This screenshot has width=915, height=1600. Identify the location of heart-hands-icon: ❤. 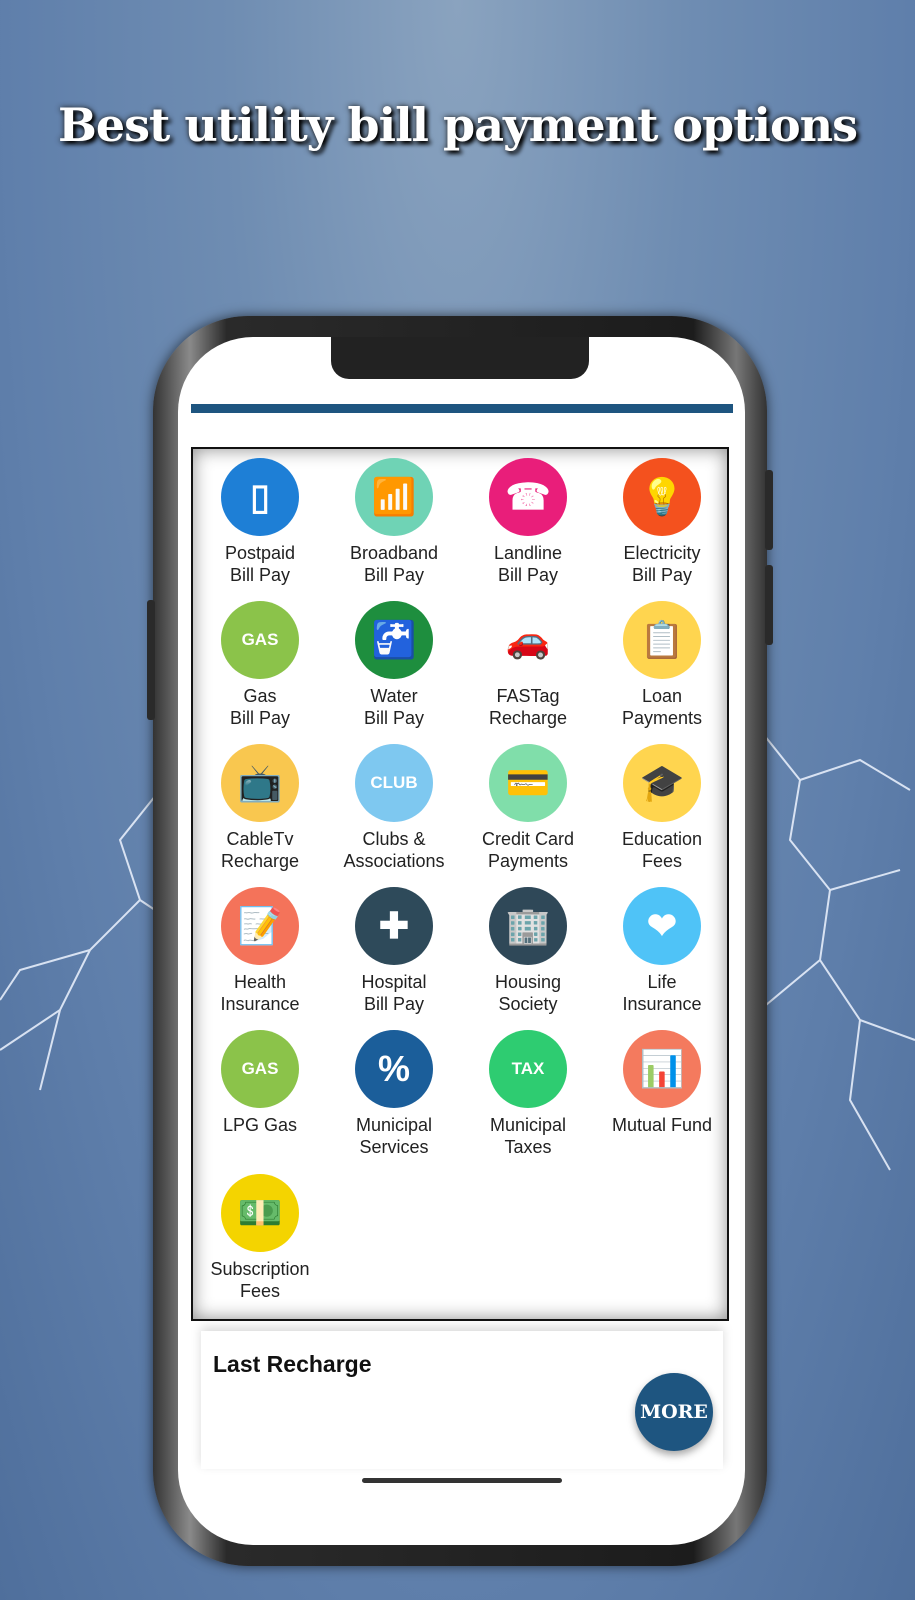
(662, 926).